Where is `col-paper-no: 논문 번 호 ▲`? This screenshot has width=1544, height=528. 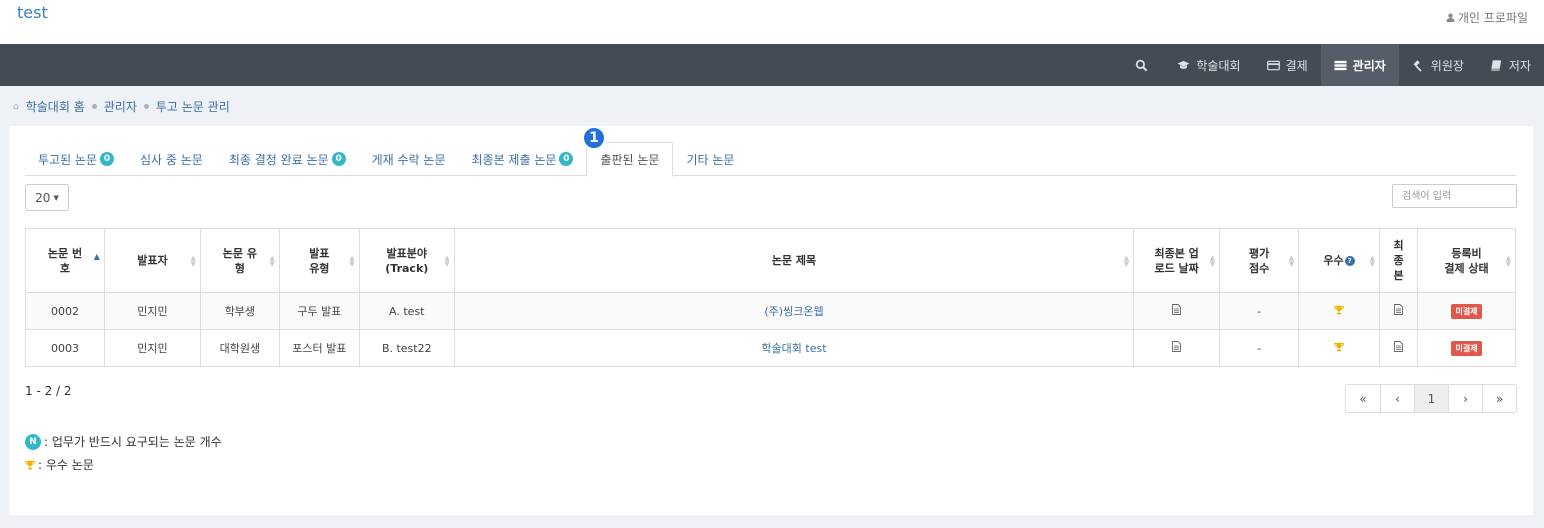
col-paper-no: 논문 번 호 ▲ is located at coordinates (65, 260).